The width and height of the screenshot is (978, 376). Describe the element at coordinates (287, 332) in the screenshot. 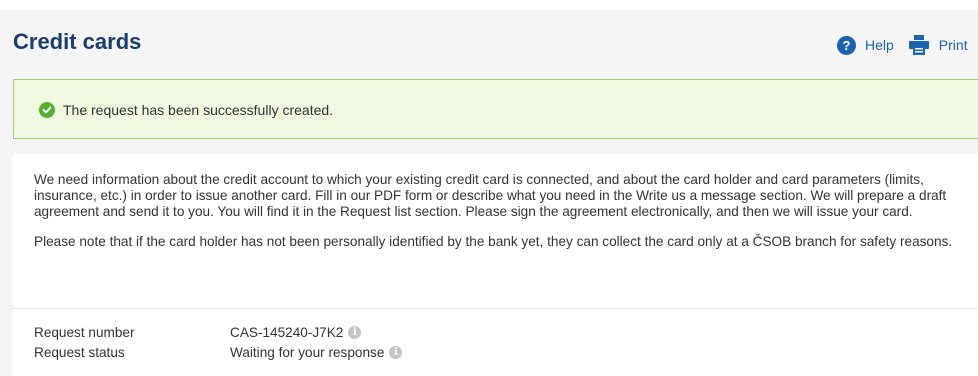

I see `request-number-value: CAS-145240-J7K2` at that location.